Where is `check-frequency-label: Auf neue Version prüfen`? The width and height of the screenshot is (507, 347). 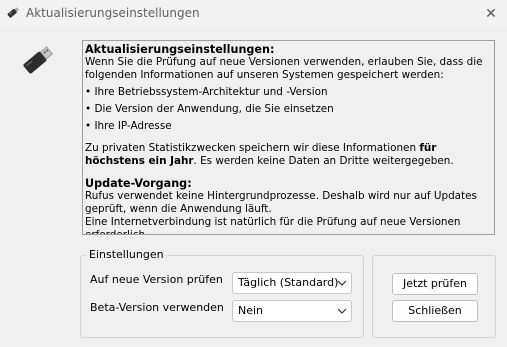 check-frequency-label: Auf neue Version prüfen is located at coordinates (156, 279).